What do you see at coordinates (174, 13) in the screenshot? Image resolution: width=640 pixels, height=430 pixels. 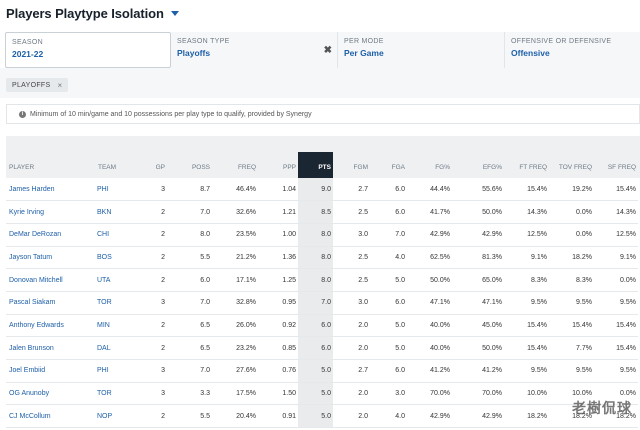 I see `chevron-down-icon` at bounding box center [174, 13].